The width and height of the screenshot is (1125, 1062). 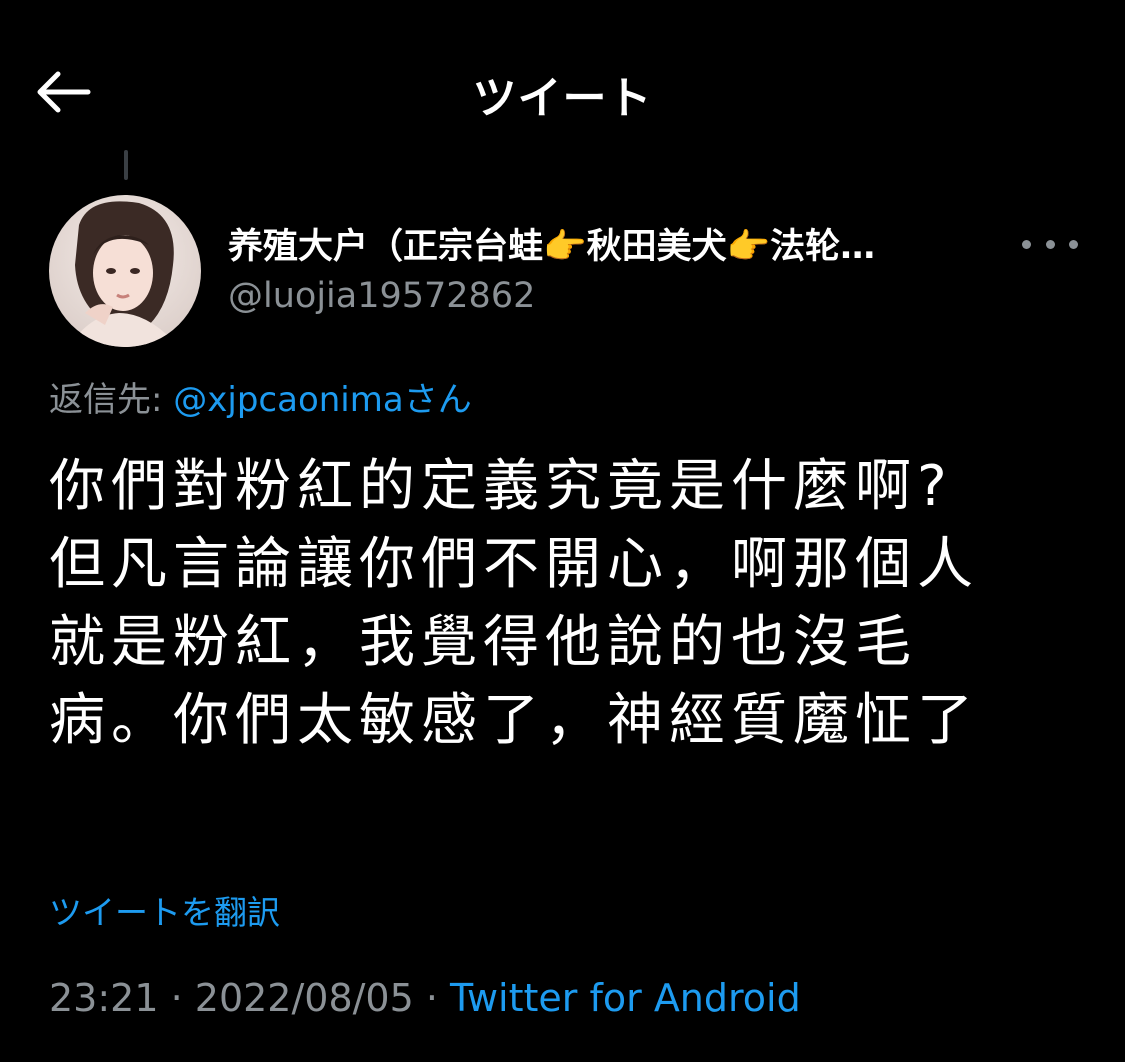 I want to click on mention-suffix: さん, so click(x=437, y=400).